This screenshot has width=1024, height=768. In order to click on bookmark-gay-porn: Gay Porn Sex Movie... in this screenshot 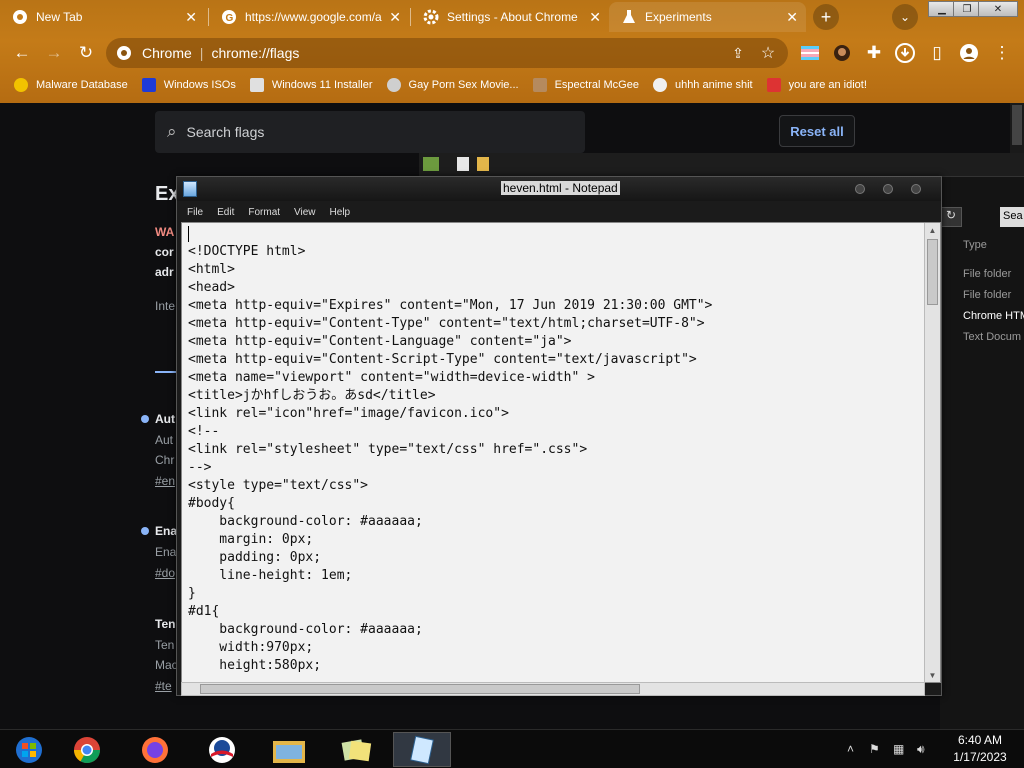, I will do `click(452, 85)`.